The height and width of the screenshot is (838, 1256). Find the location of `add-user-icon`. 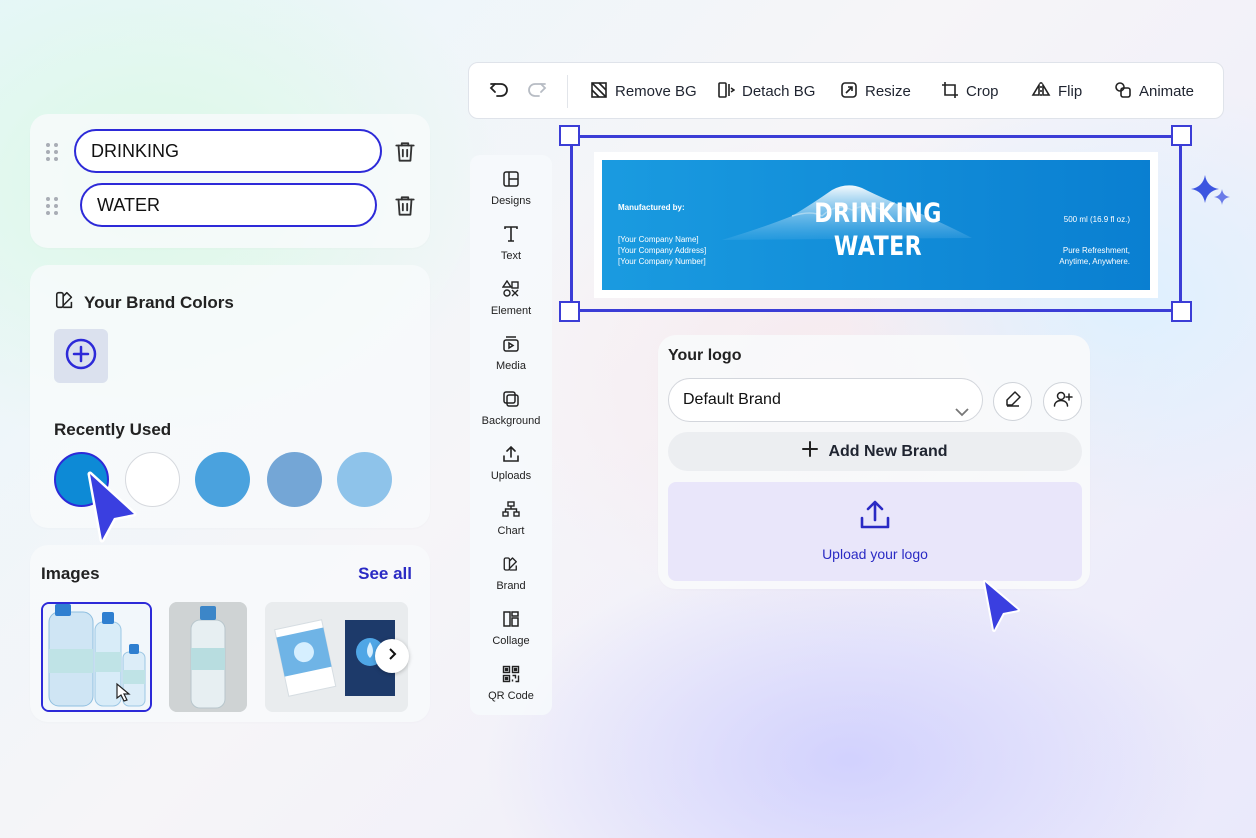

add-user-icon is located at coordinates (1063, 401).